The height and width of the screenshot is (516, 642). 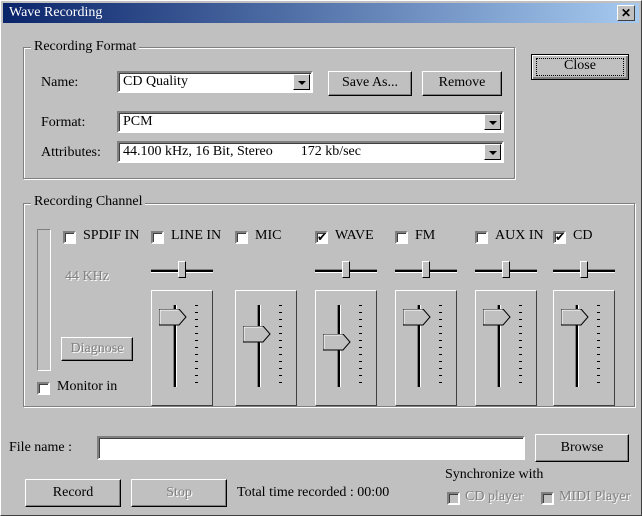 What do you see at coordinates (321, 13) in the screenshot?
I see `title-bar: Wave Recording ✕` at bounding box center [321, 13].